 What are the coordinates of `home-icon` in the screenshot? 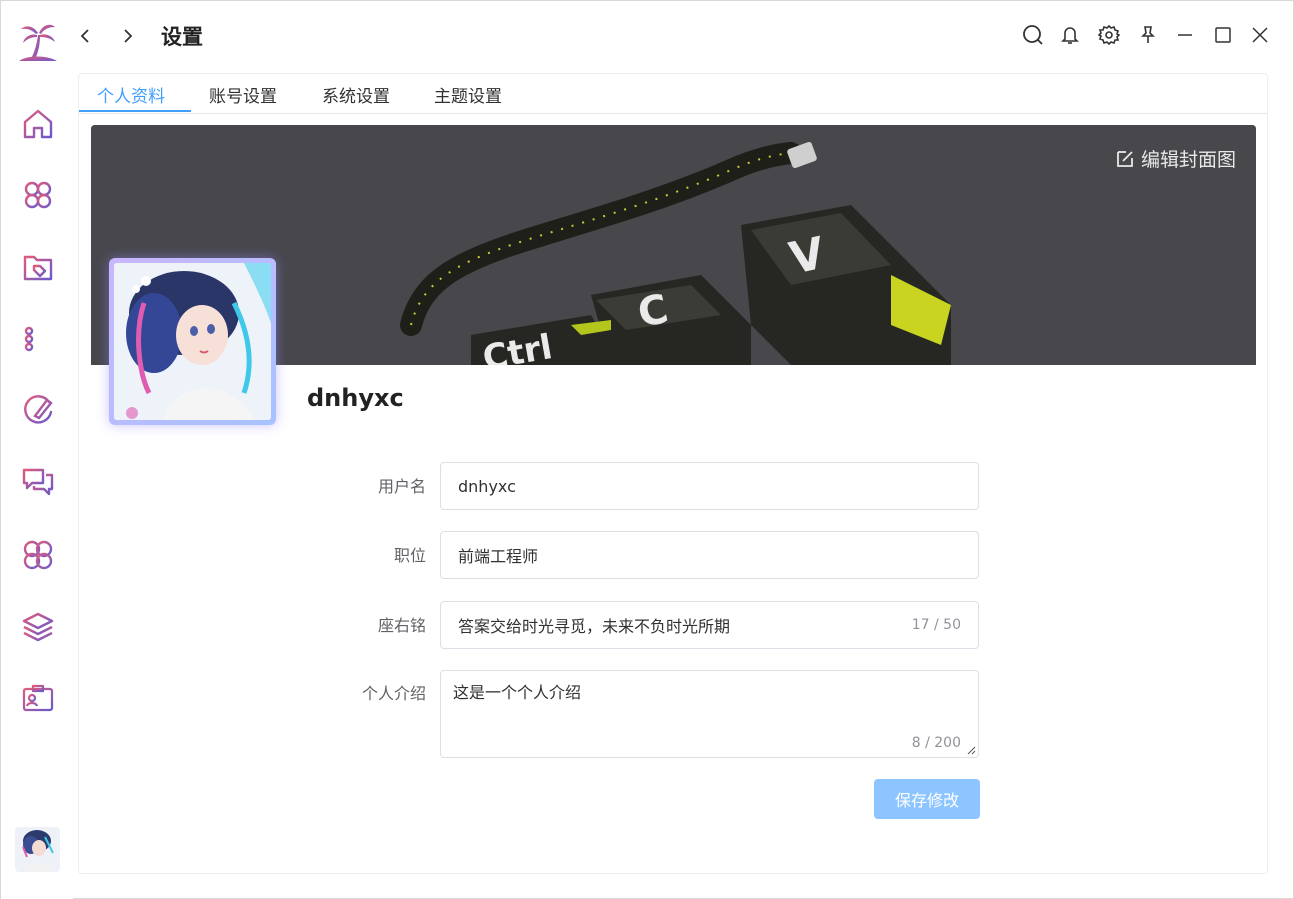 It's located at (38, 124).